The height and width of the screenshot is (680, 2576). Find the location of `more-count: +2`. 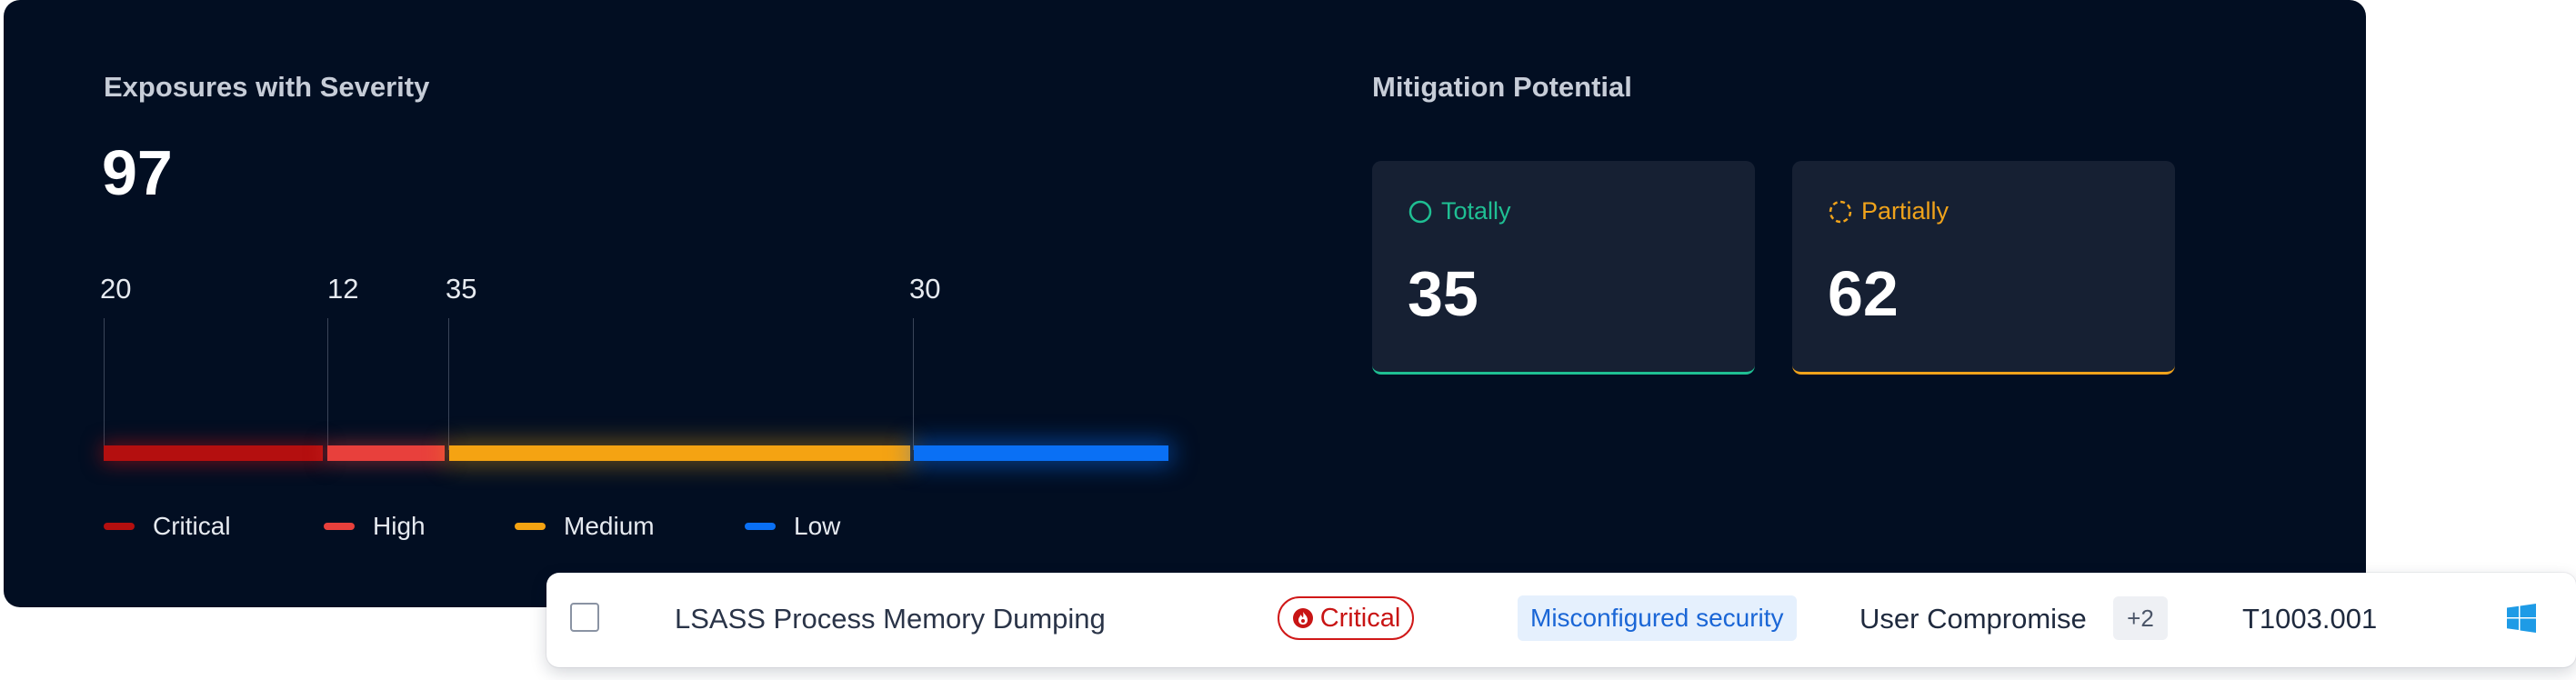

more-count: +2 is located at coordinates (2140, 618).